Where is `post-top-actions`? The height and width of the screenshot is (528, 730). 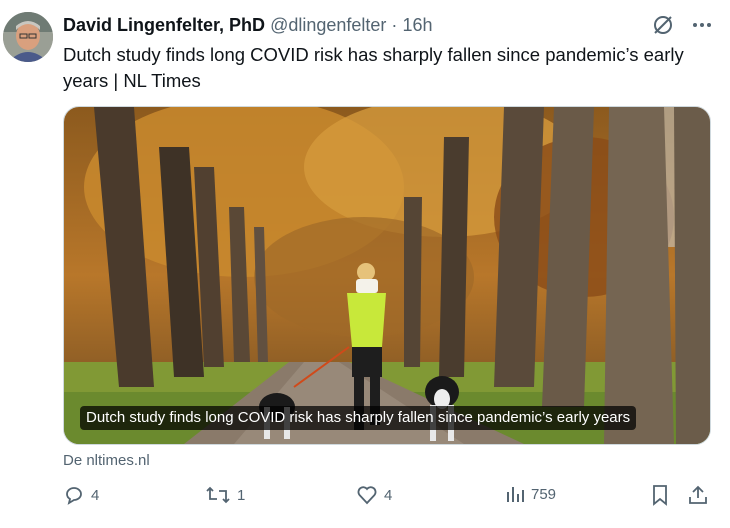
post-top-actions is located at coordinates (682, 25).